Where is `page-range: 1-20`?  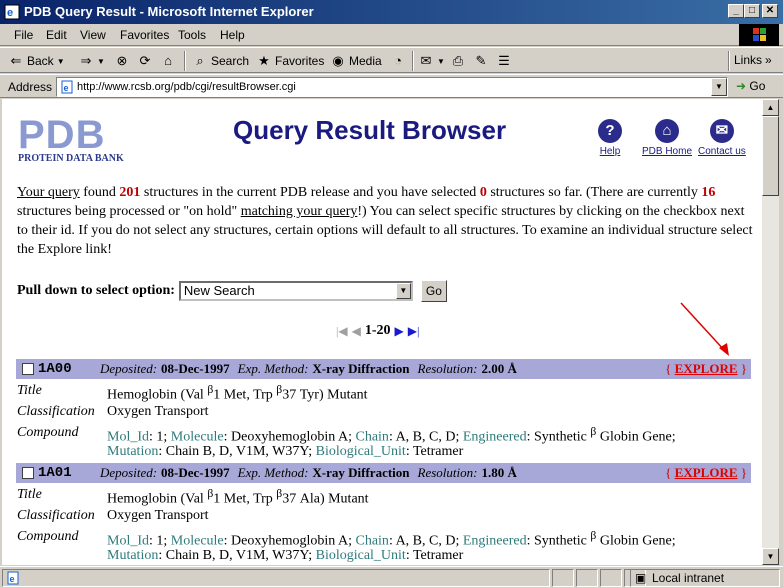 page-range: 1-20 is located at coordinates (377, 330).